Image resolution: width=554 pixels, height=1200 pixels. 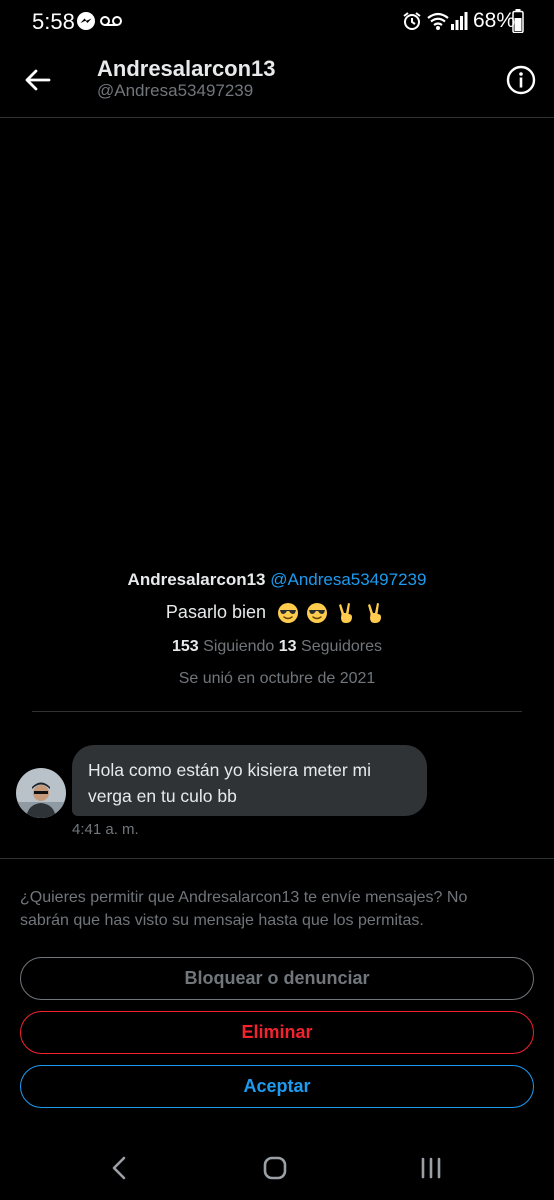 I want to click on header-divider, so click(x=277, y=117).